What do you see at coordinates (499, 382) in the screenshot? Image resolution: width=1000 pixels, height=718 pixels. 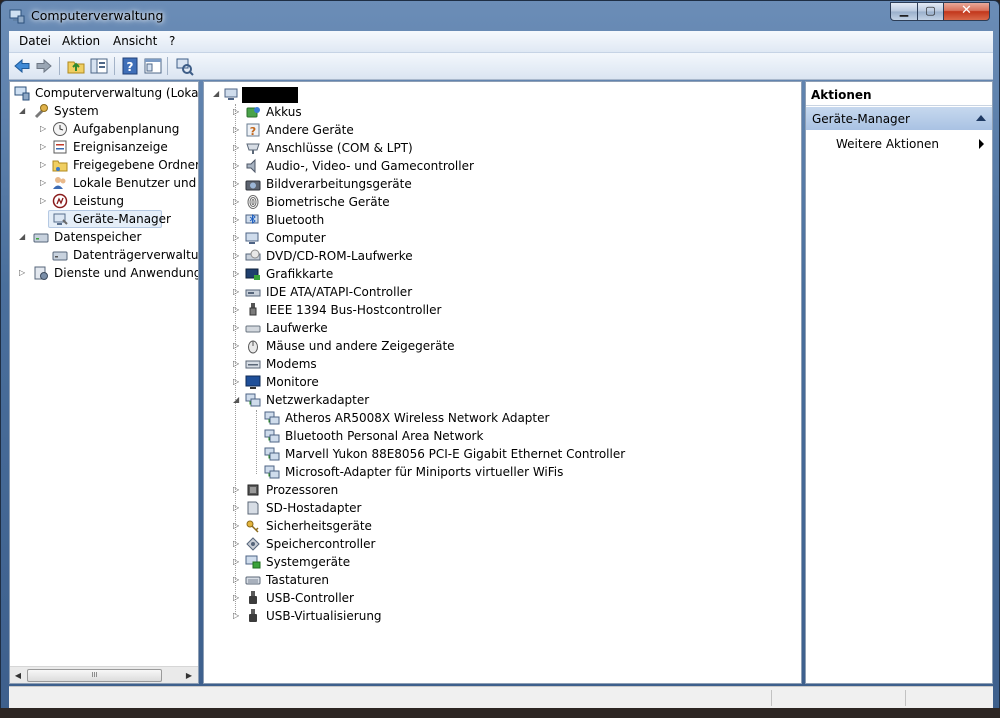 I see `device-category: ▷ Monitore` at bounding box center [499, 382].